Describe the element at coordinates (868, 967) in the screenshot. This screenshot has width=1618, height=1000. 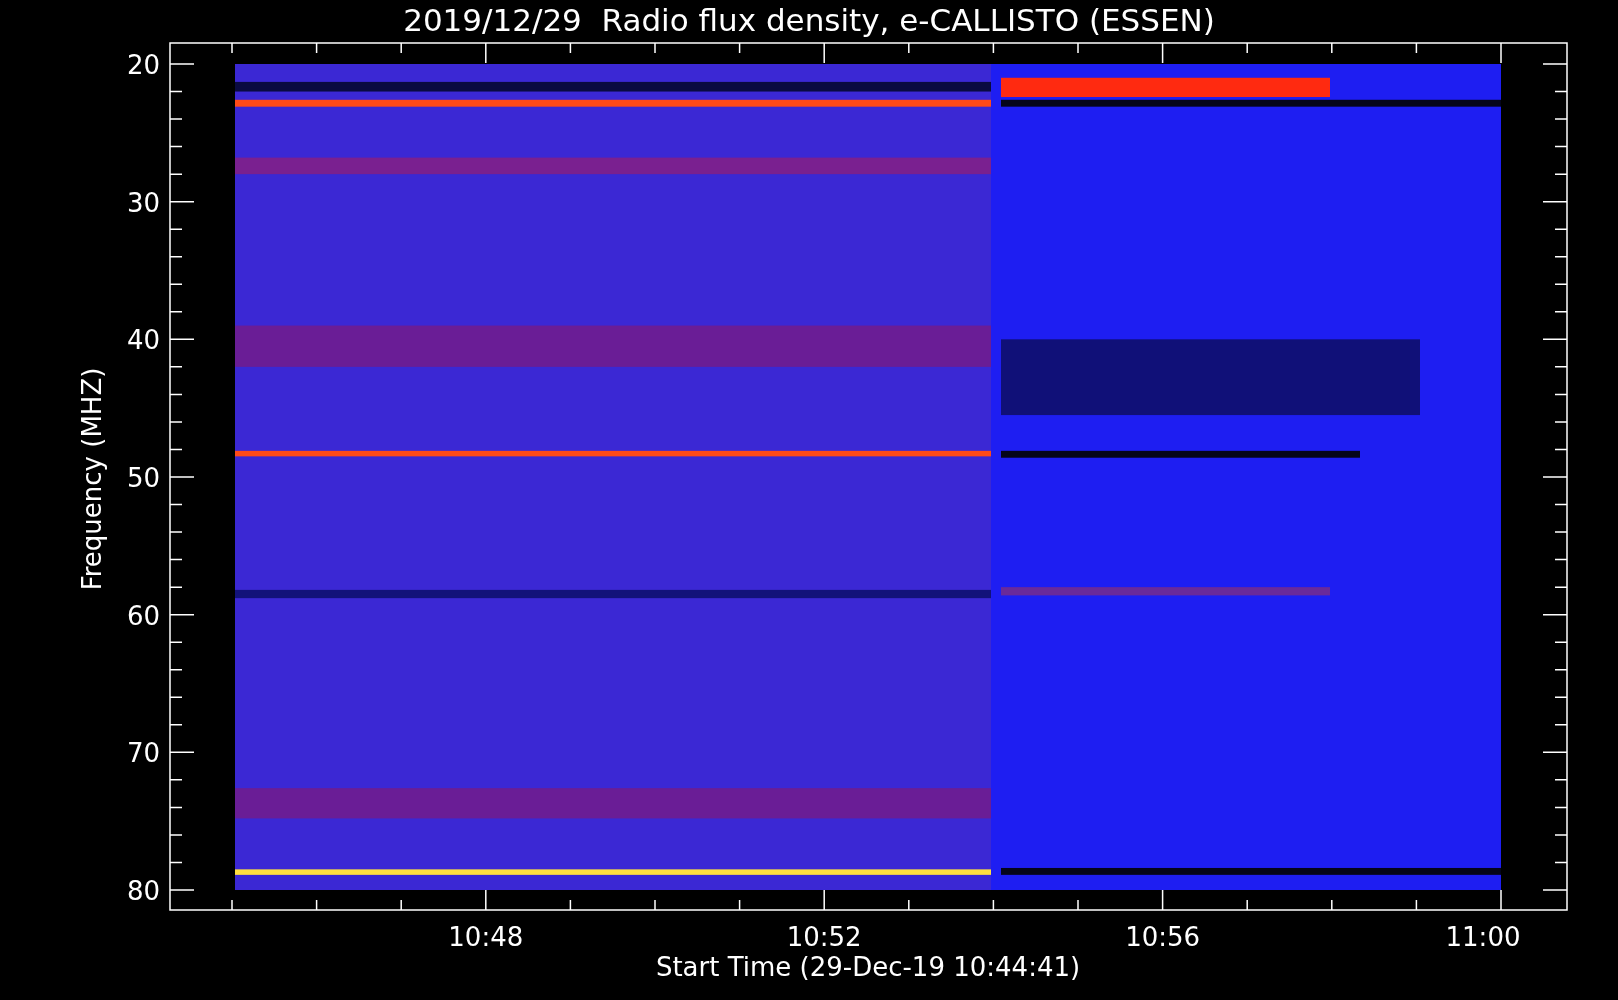
I see `x-axis-title: Start Time (29-Dec-19 10:44:41)` at that location.